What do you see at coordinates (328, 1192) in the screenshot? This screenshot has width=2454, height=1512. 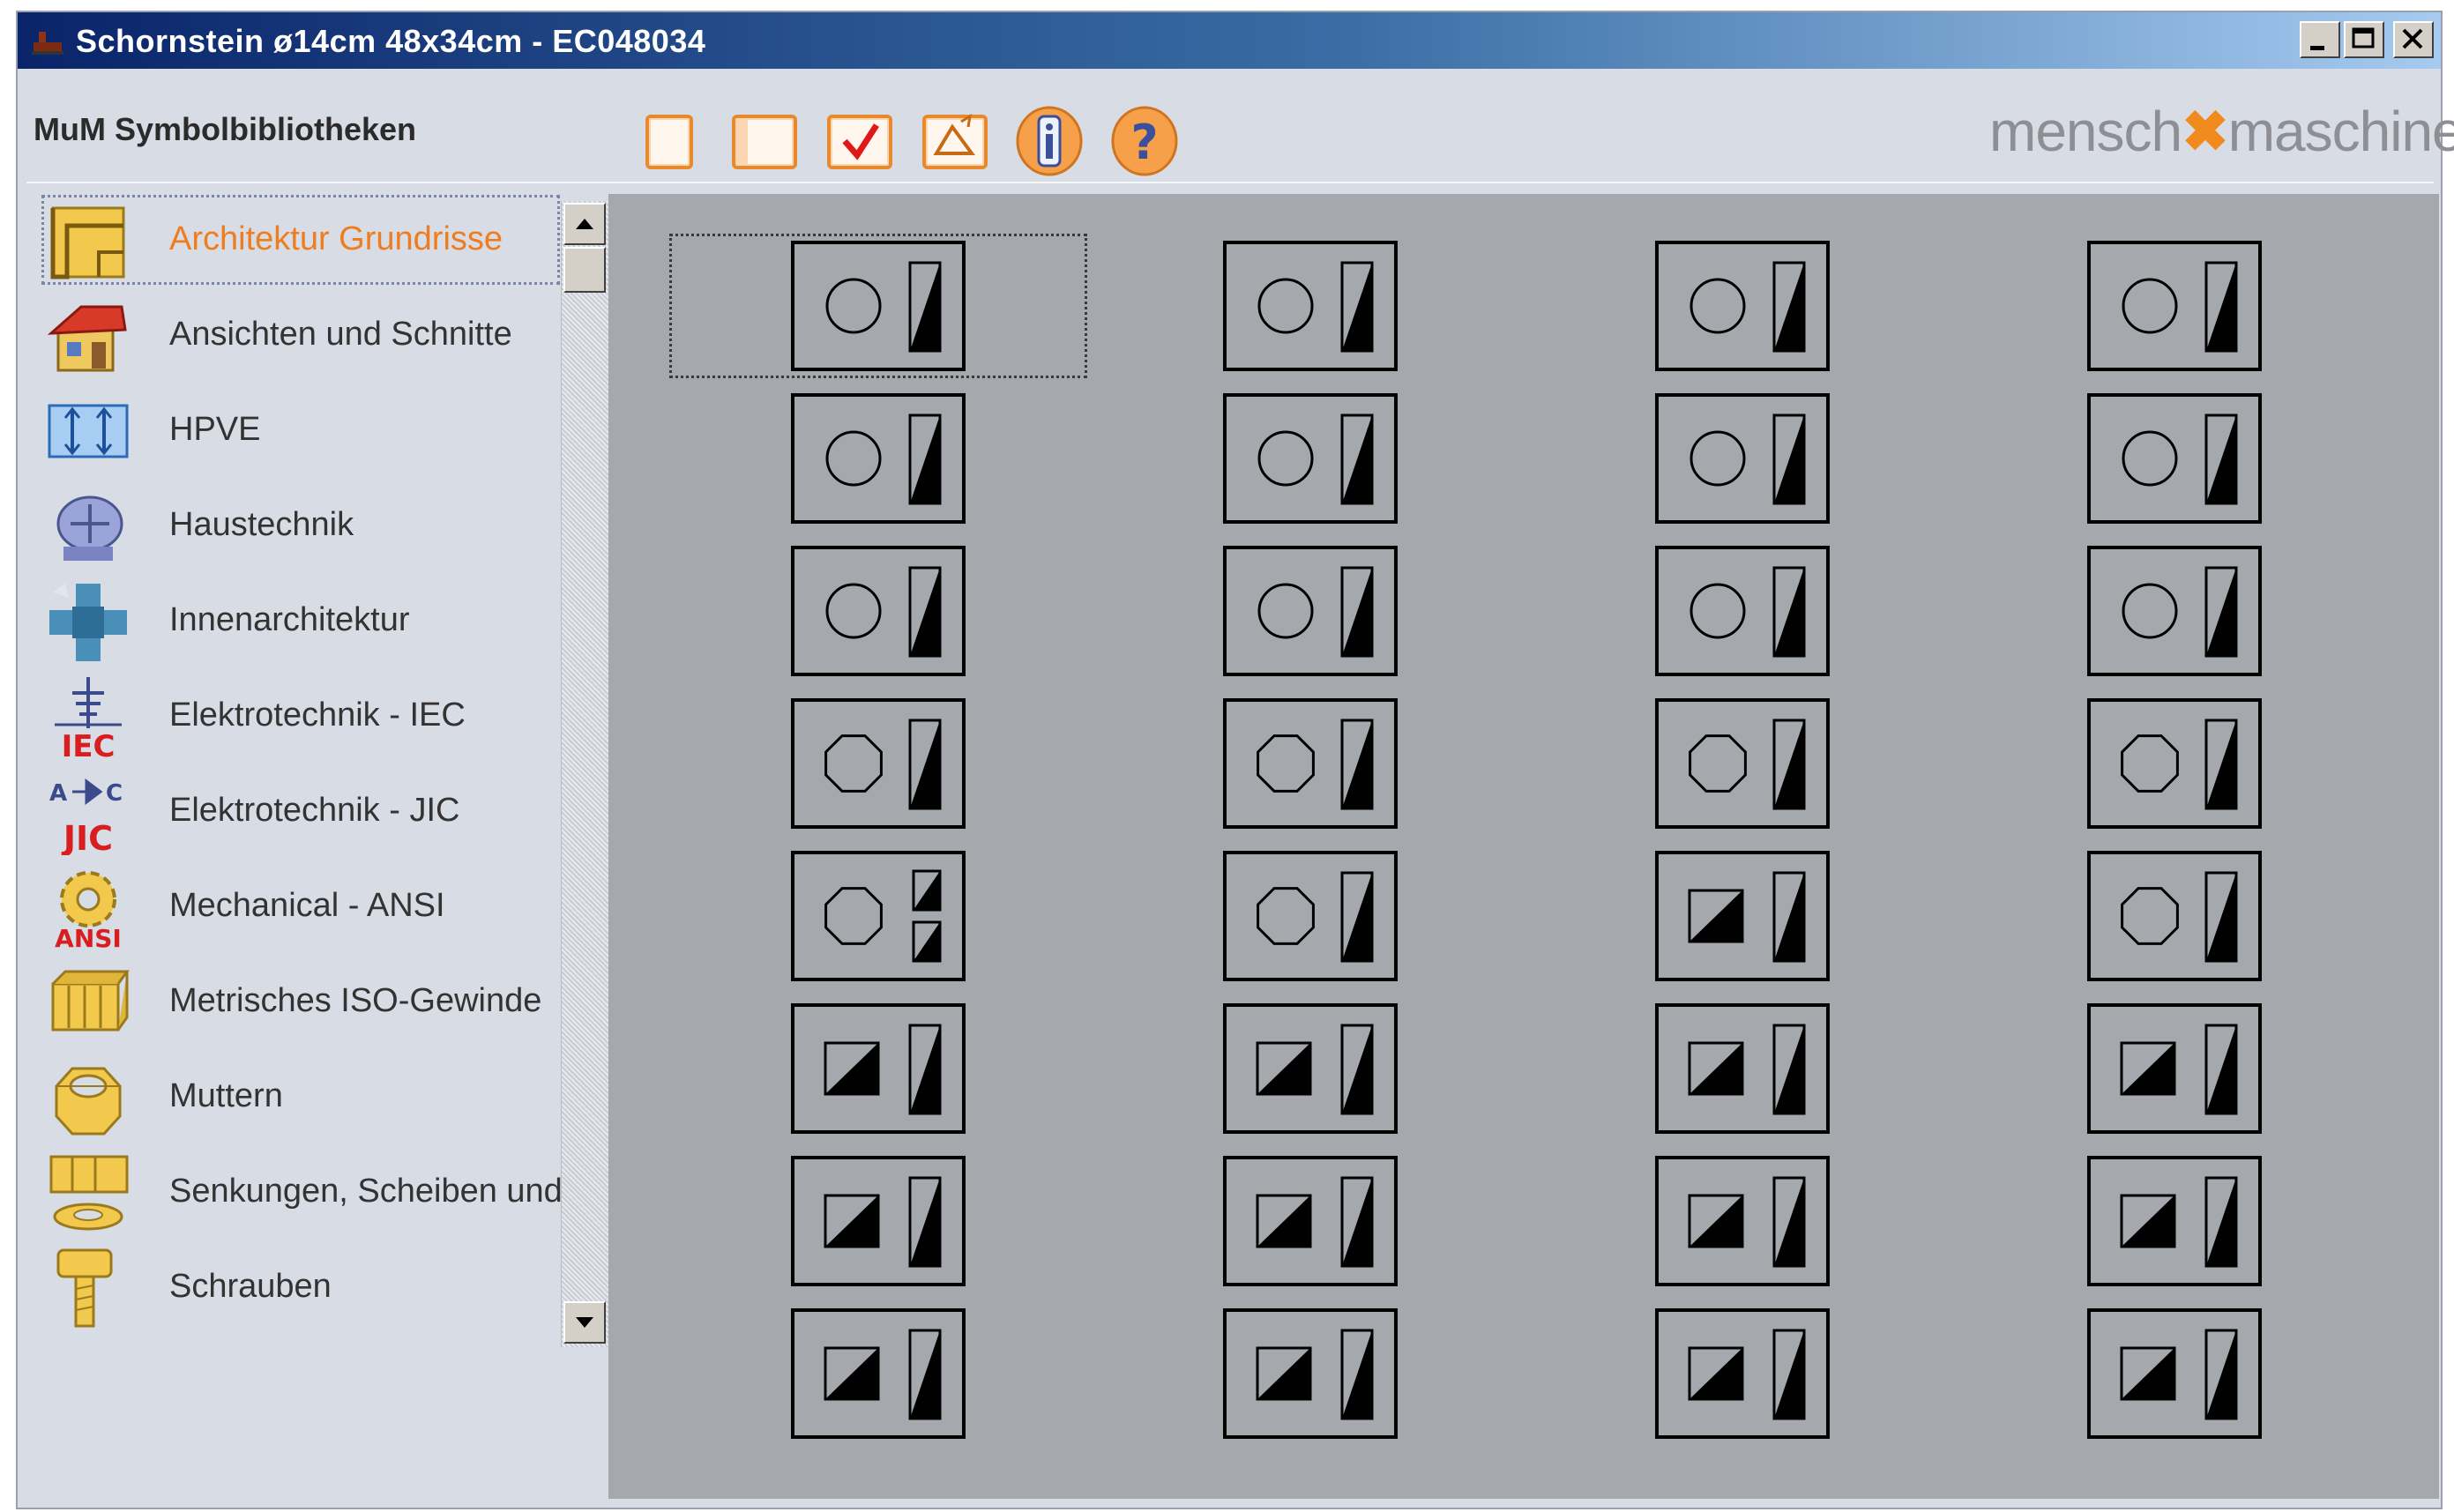 I see `sidebar-item-senkungen-scheiben: Senkungen, Scheiben und Du` at bounding box center [328, 1192].